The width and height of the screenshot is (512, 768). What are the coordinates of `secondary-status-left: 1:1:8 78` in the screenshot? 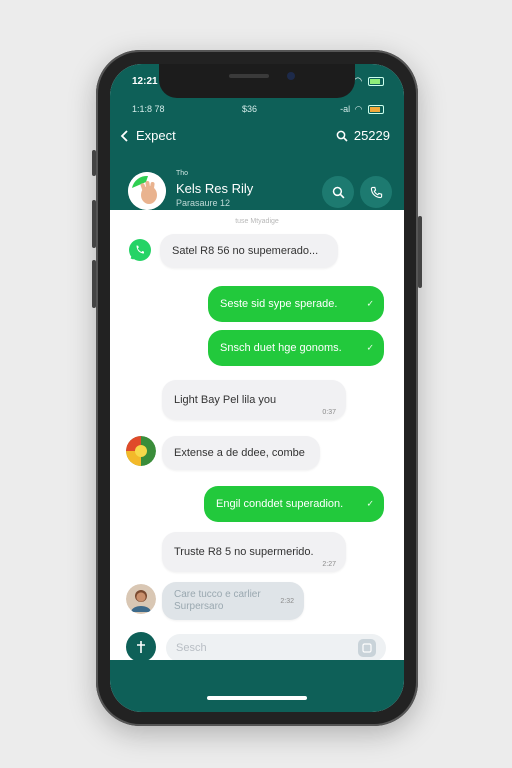 It's located at (148, 109).